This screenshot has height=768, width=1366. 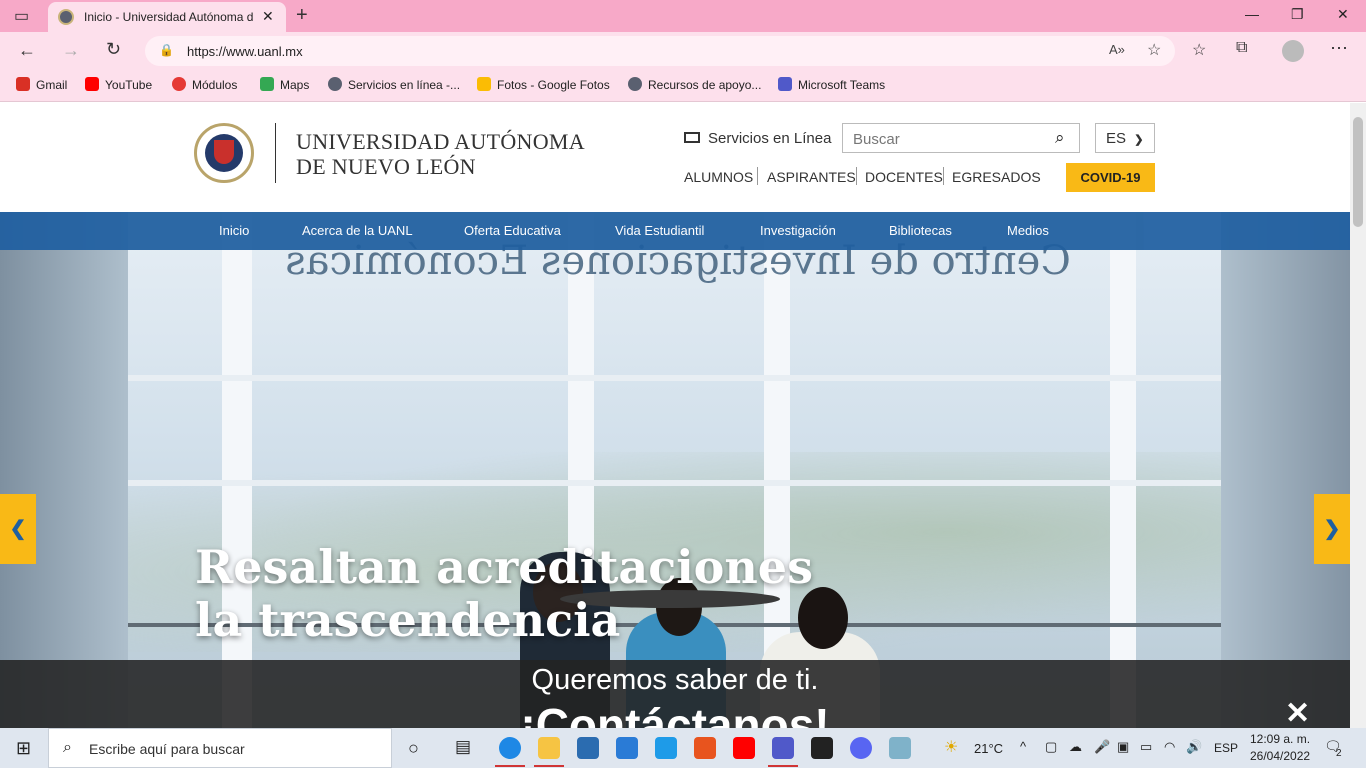 What do you see at coordinates (23, 84) in the screenshot?
I see `gmail-icon` at bounding box center [23, 84].